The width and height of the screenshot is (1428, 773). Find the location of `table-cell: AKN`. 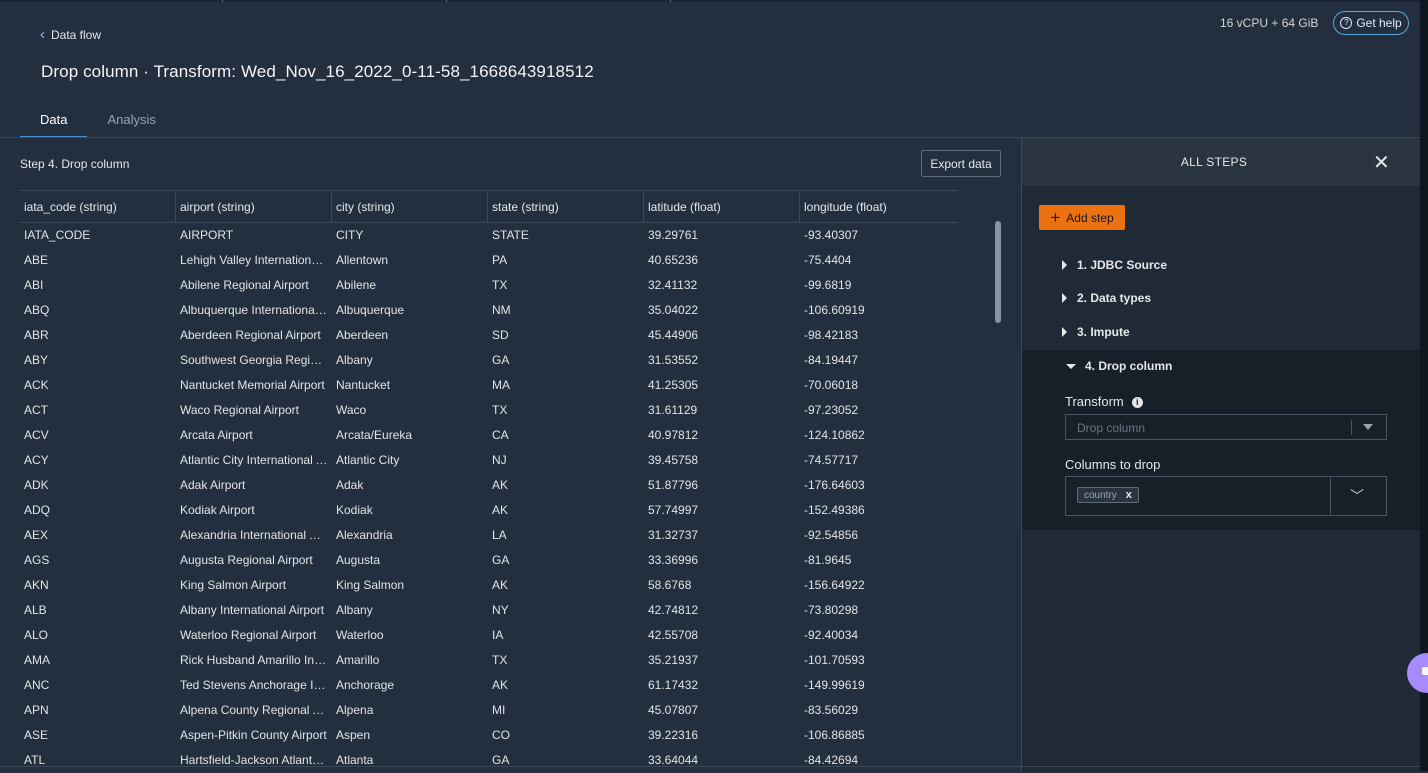

table-cell: AKN is located at coordinates (36, 585).